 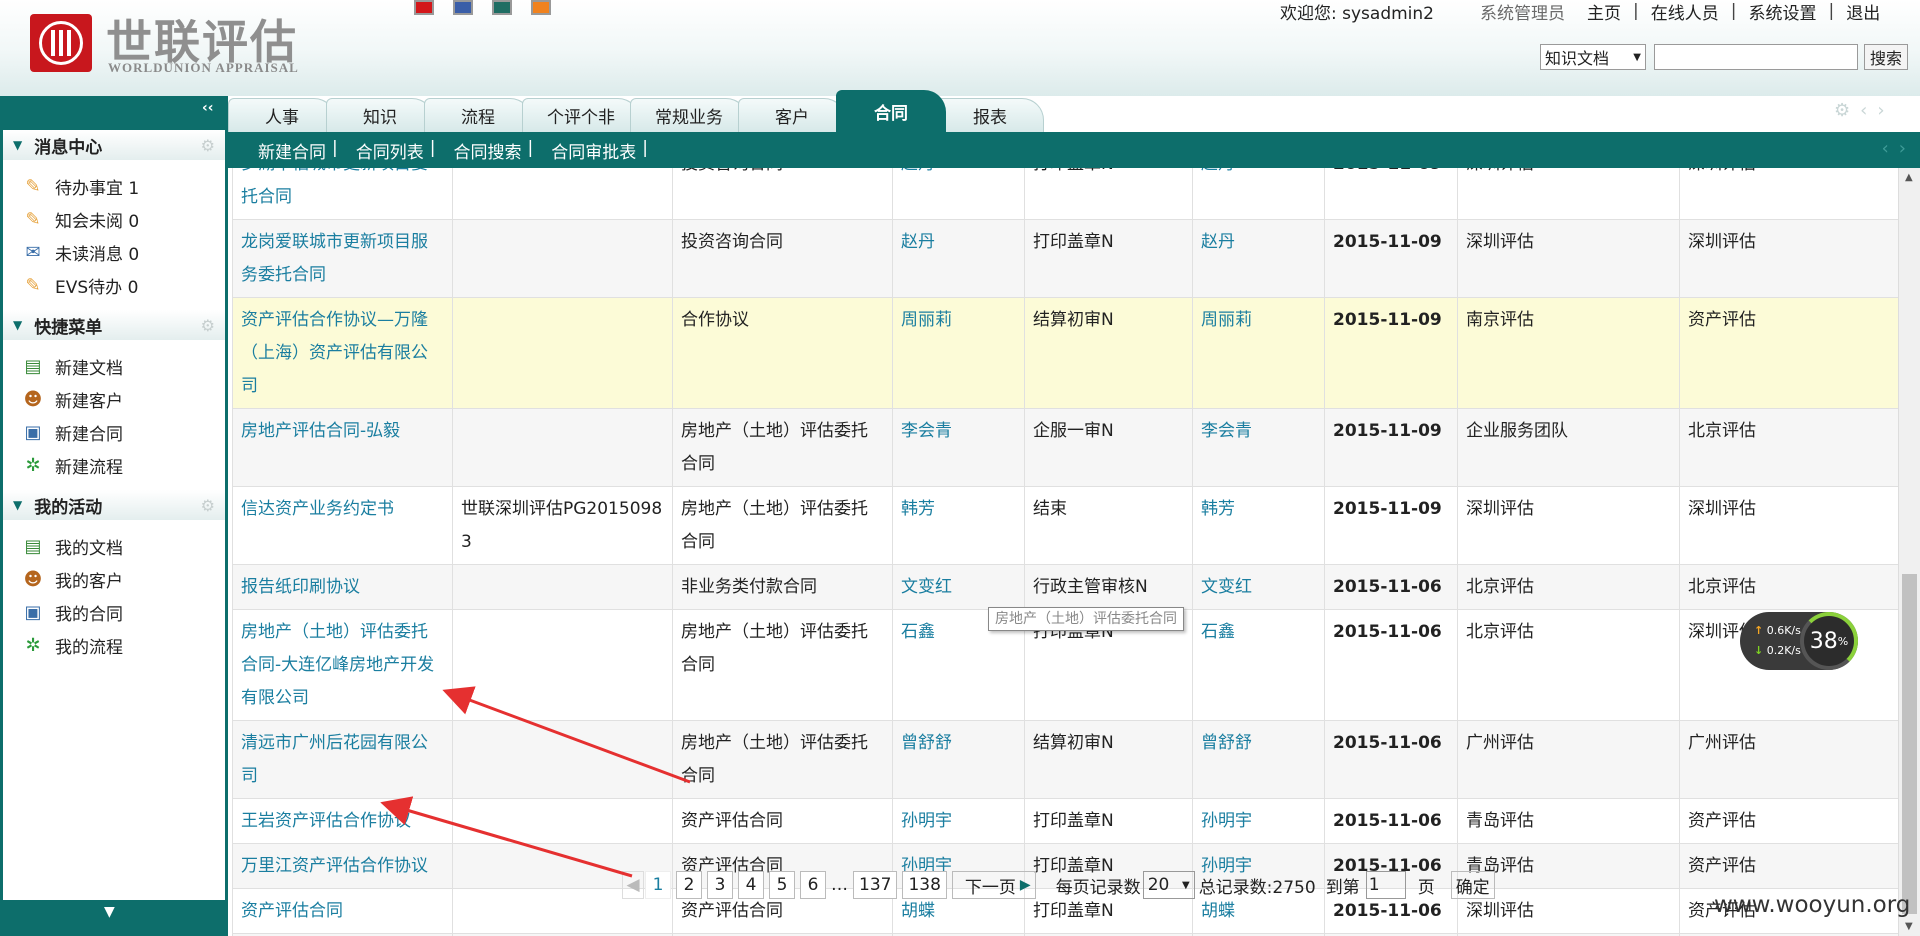 I want to click on table-cell: 清远市广州后花园有限公司, so click(x=342, y=759).